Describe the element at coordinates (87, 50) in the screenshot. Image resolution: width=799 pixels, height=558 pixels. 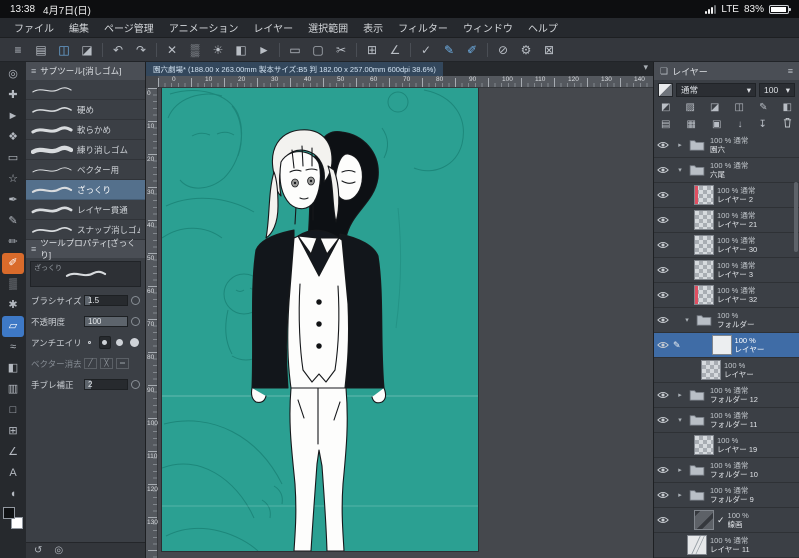
I see `story-editor-icon: ◪` at that location.